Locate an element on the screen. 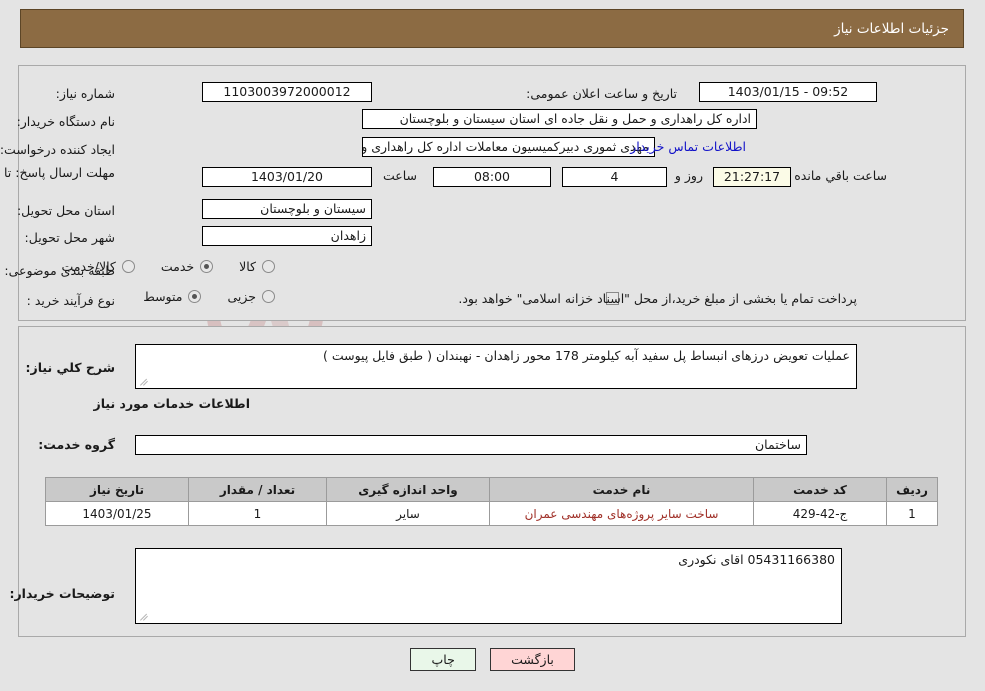  delivery-province-label: استان محل تحویل: is located at coordinates (65, 210).